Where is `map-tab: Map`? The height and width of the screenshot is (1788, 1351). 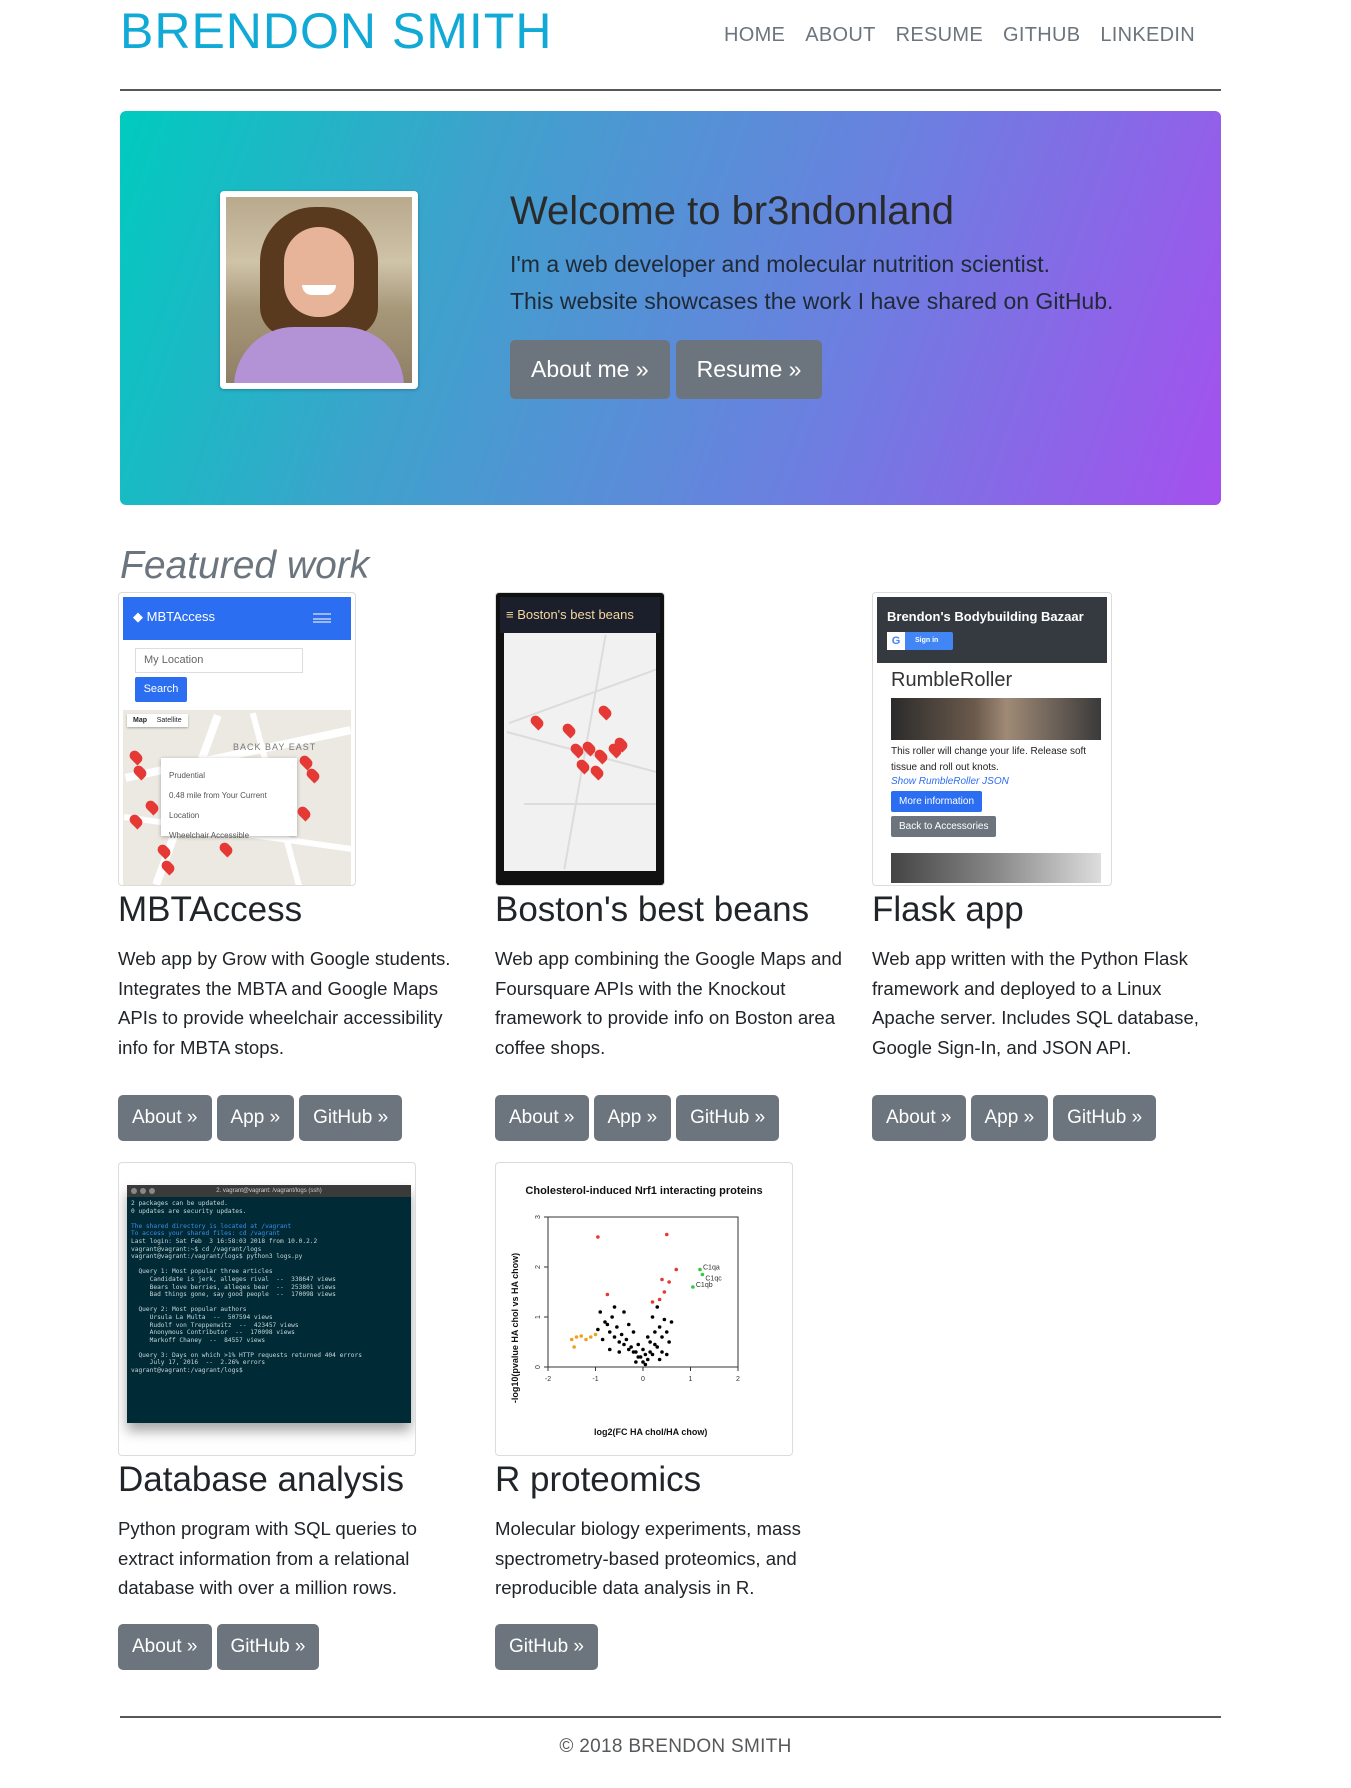
map-tab: Map is located at coordinates (140, 720).